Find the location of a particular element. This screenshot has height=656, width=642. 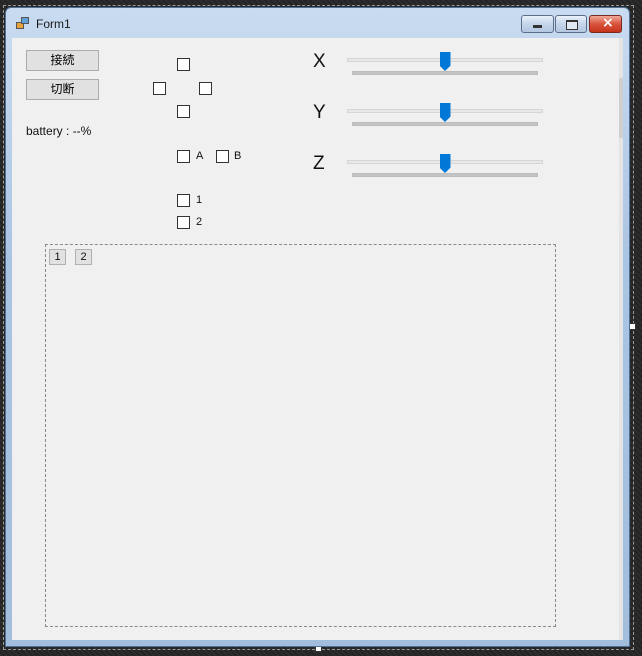

axis-z-label: Z is located at coordinates (319, 163).